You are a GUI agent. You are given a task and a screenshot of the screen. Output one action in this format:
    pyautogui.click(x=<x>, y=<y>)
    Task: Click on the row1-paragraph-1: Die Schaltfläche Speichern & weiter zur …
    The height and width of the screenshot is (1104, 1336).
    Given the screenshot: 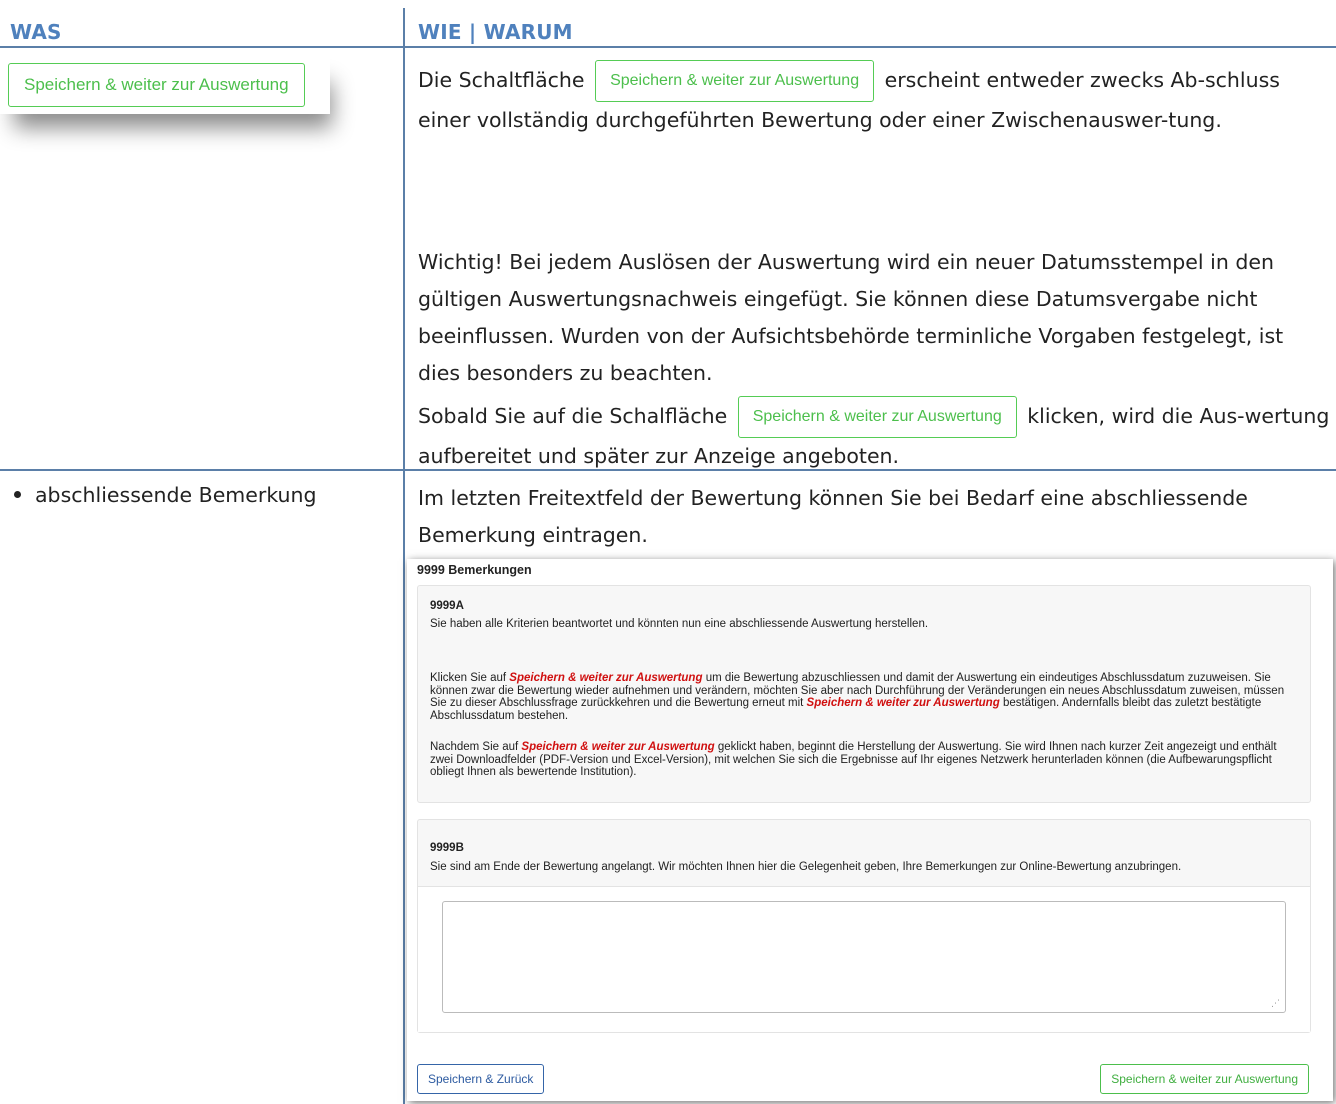 What is the action you would take?
    pyautogui.click(x=874, y=99)
    